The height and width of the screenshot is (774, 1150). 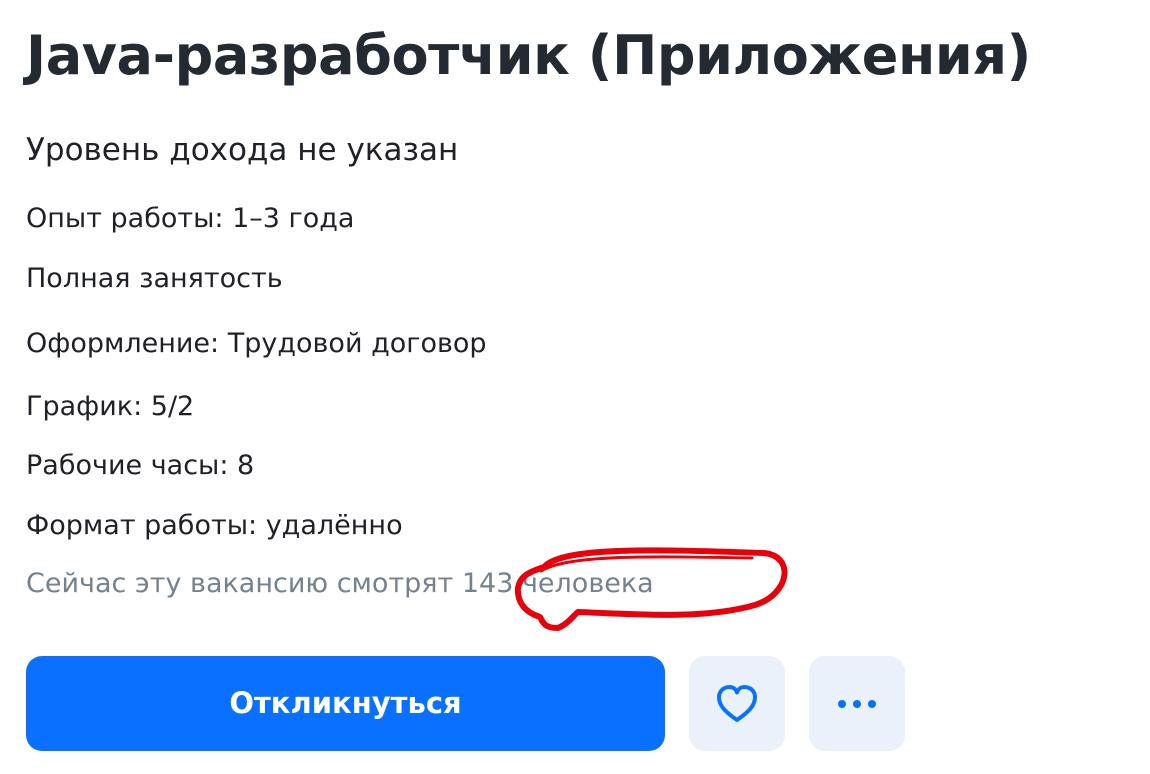 What do you see at coordinates (242, 150) in the screenshot?
I see `salary-text: Уровень дохода не указан` at bounding box center [242, 150].